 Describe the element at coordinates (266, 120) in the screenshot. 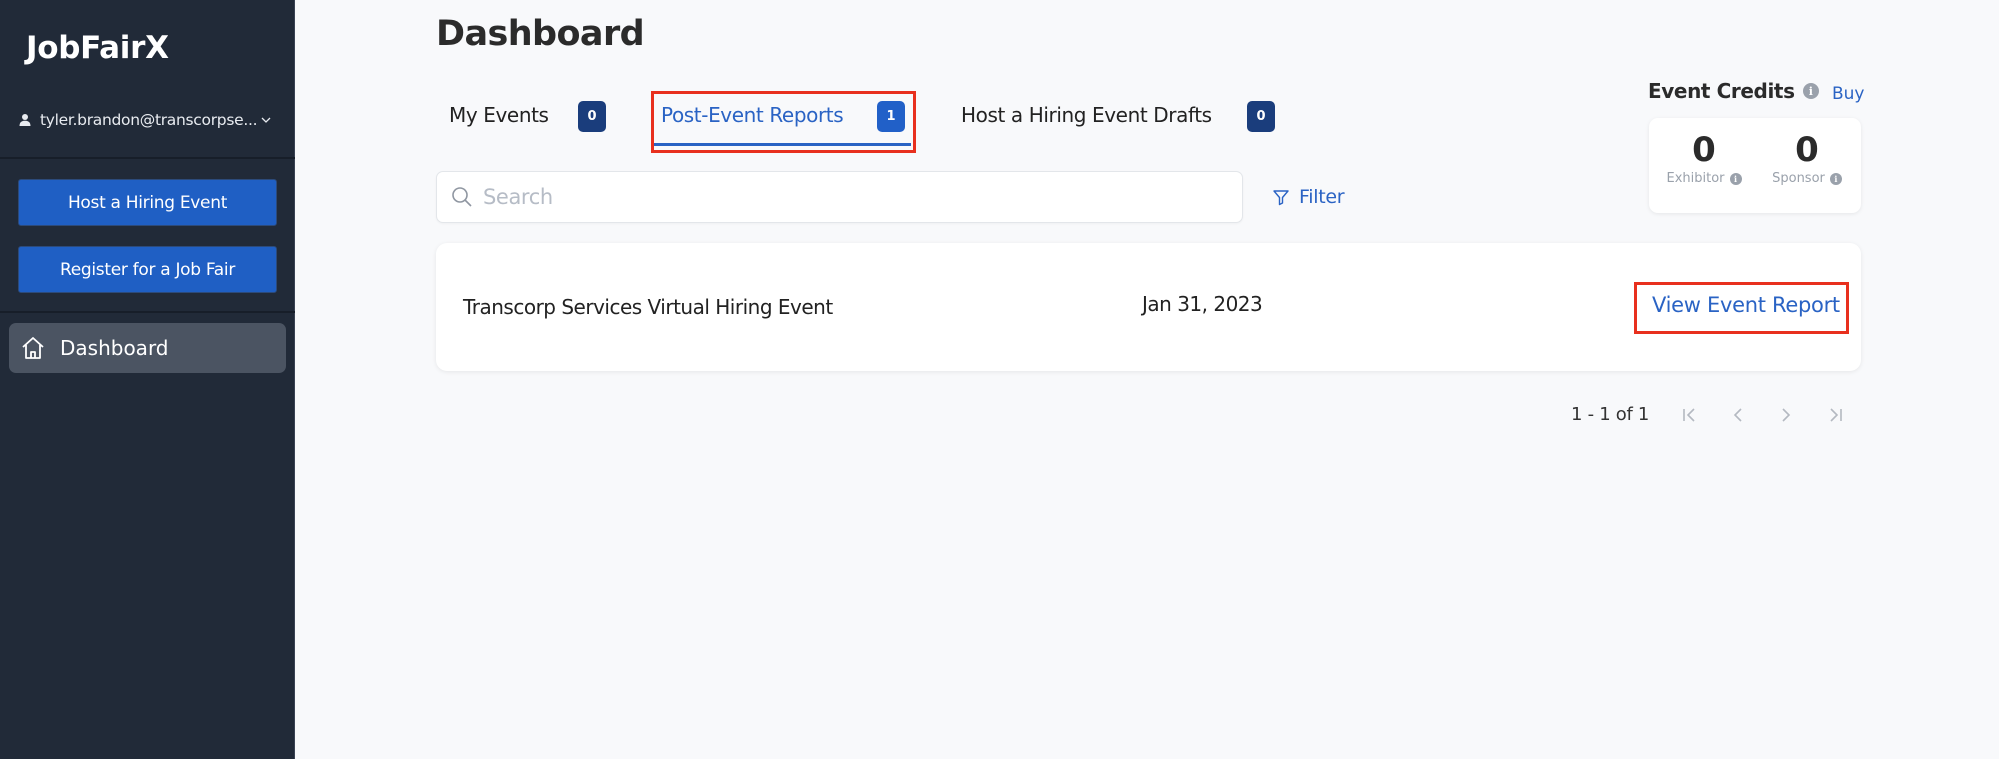

I see `chevron-down-icon` at that location.